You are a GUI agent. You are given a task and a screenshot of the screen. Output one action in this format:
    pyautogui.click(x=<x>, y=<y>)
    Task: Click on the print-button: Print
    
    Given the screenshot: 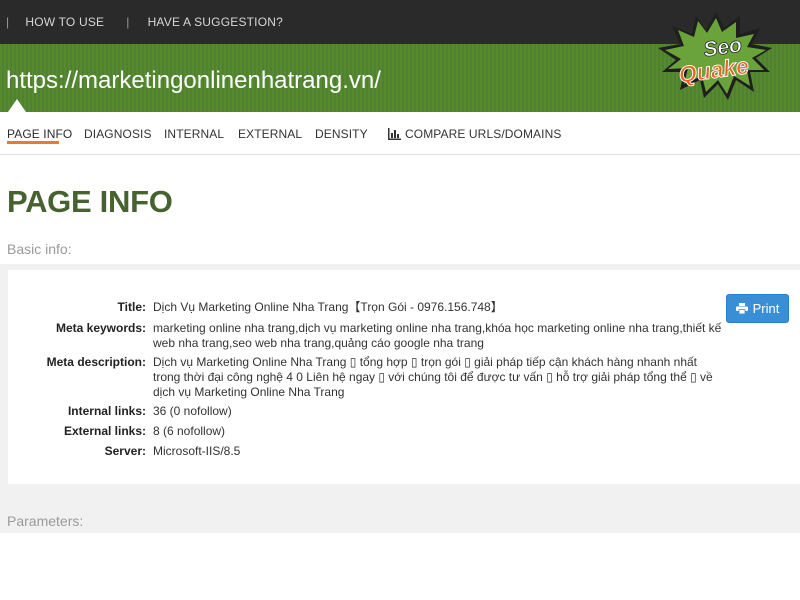 What is the action you would take?
    pyautogui.click(x=757, y=308)
    